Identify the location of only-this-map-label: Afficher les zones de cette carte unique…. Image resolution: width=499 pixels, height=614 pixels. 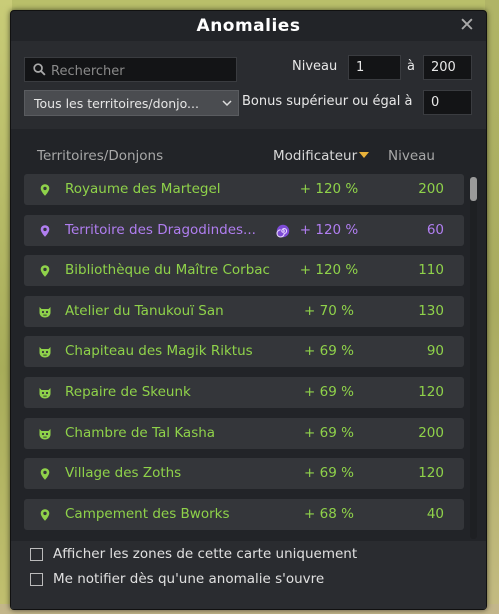
(205, 554).